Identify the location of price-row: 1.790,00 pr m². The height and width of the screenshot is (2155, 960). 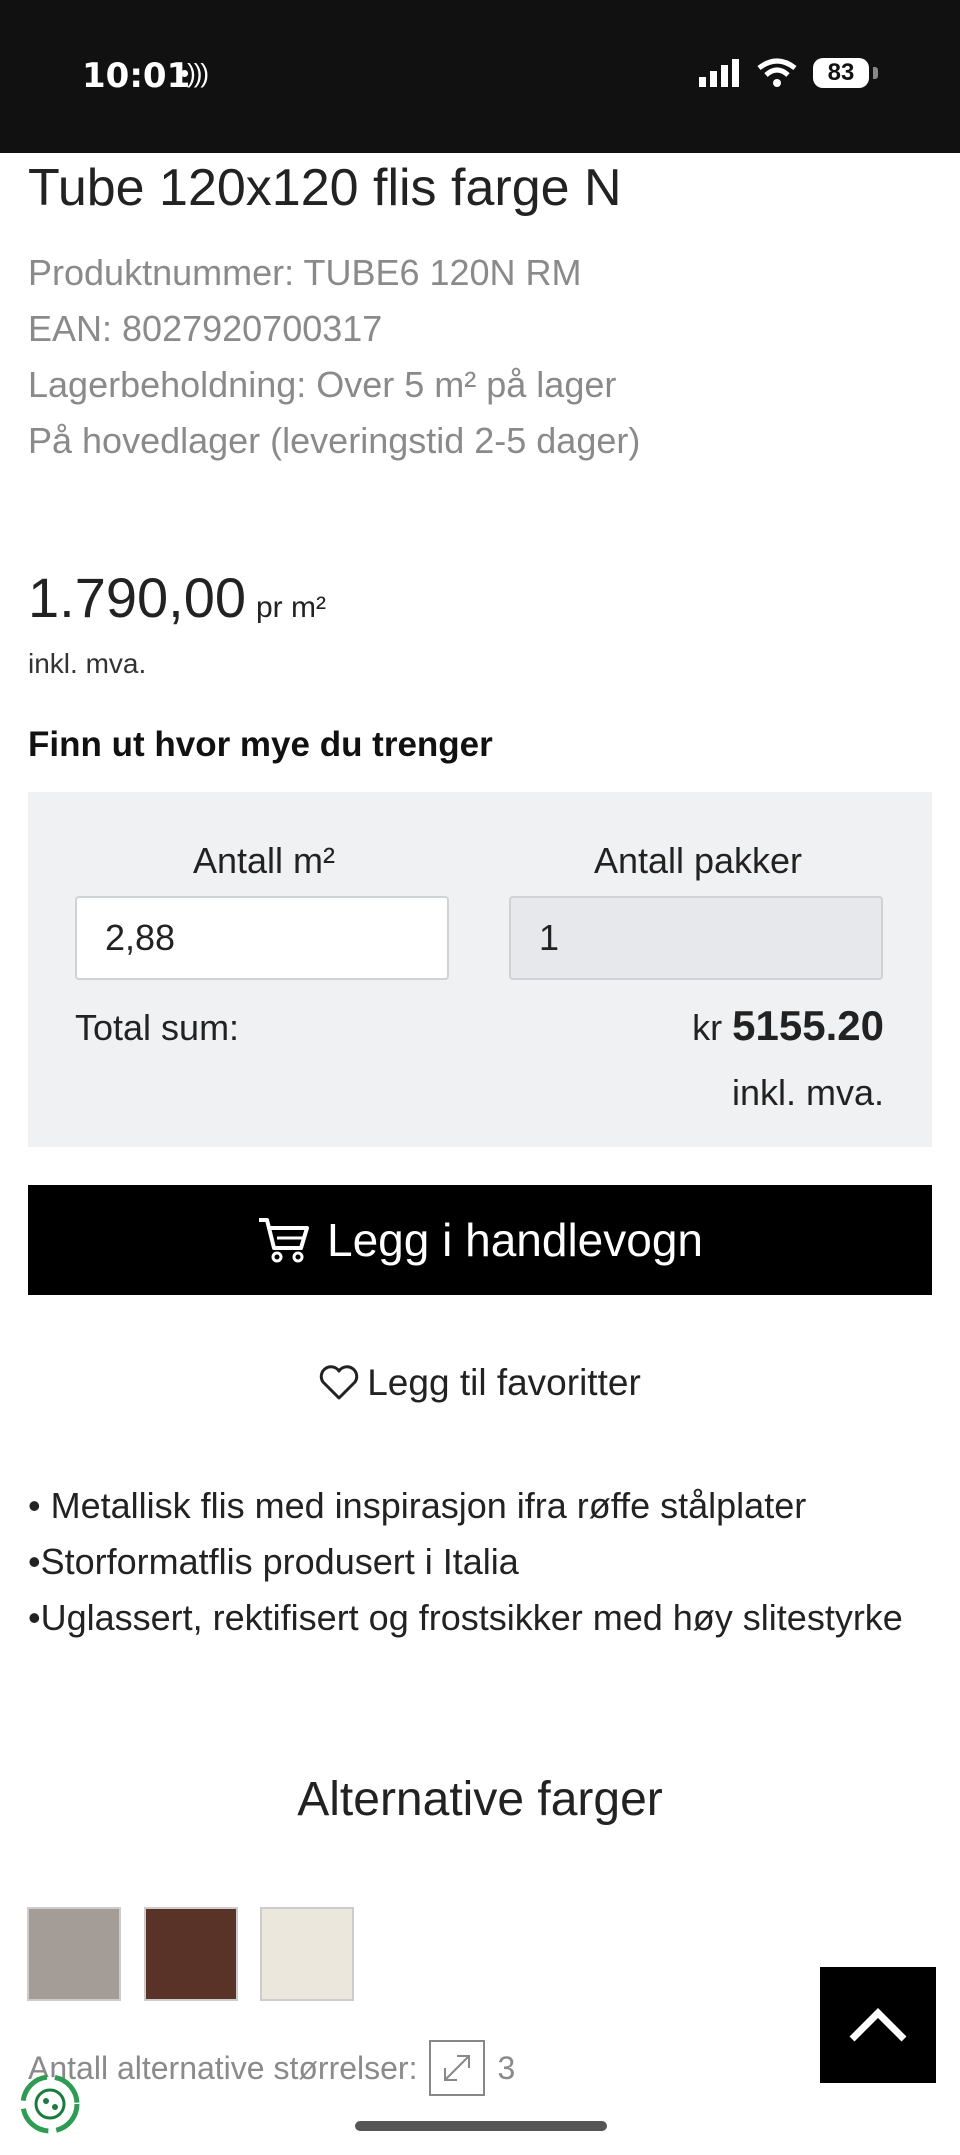
(177, 597).